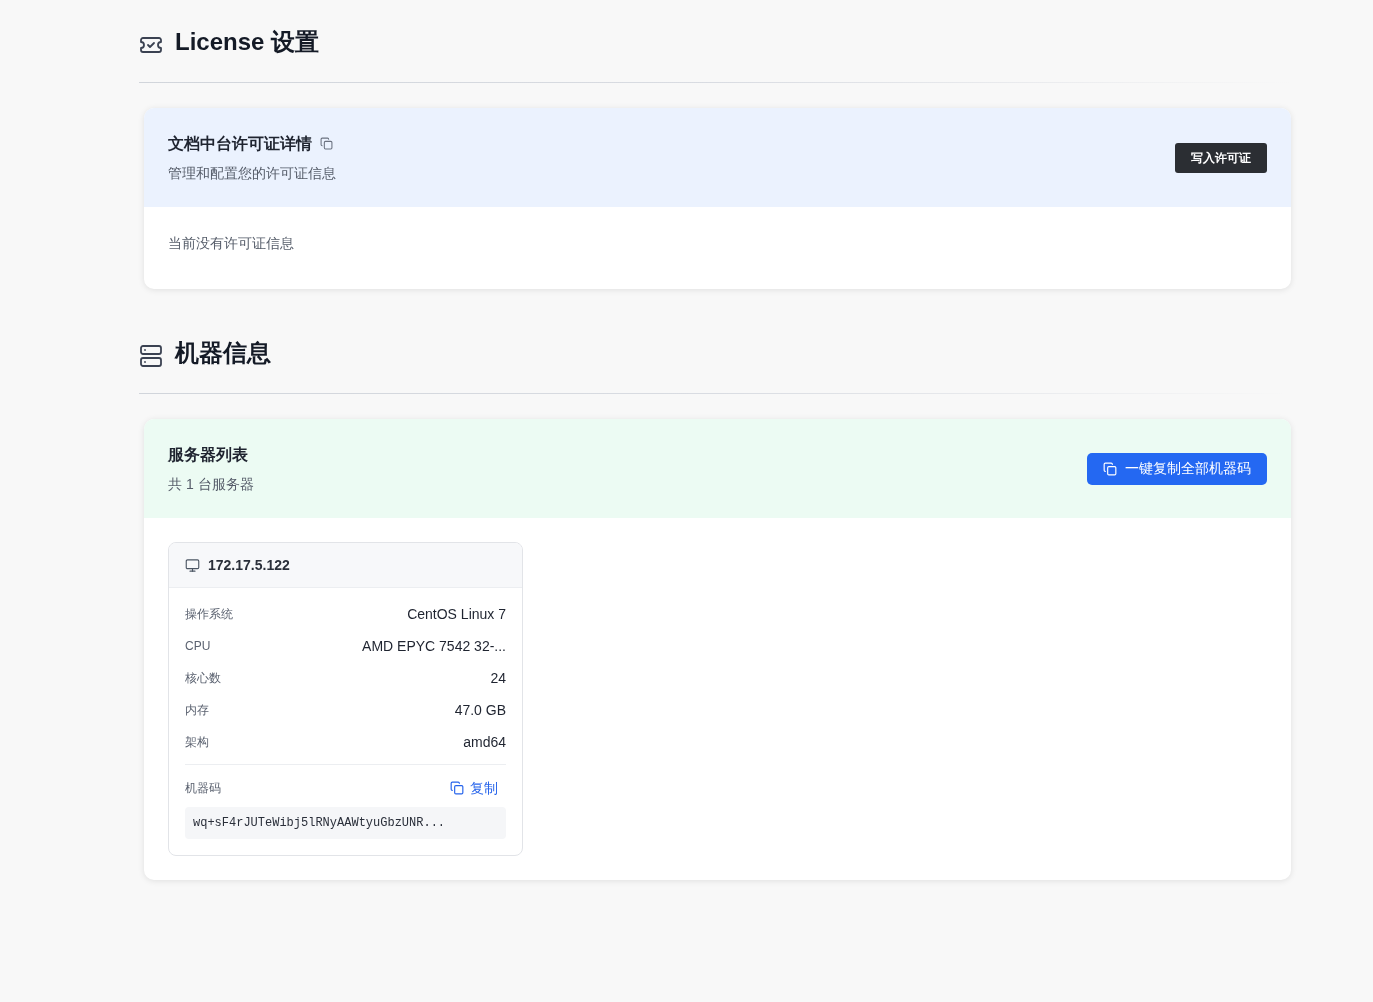 The width and height of the screenshot is (1373, 1002). I want to click on field-label: CPU, so click(198, 646).